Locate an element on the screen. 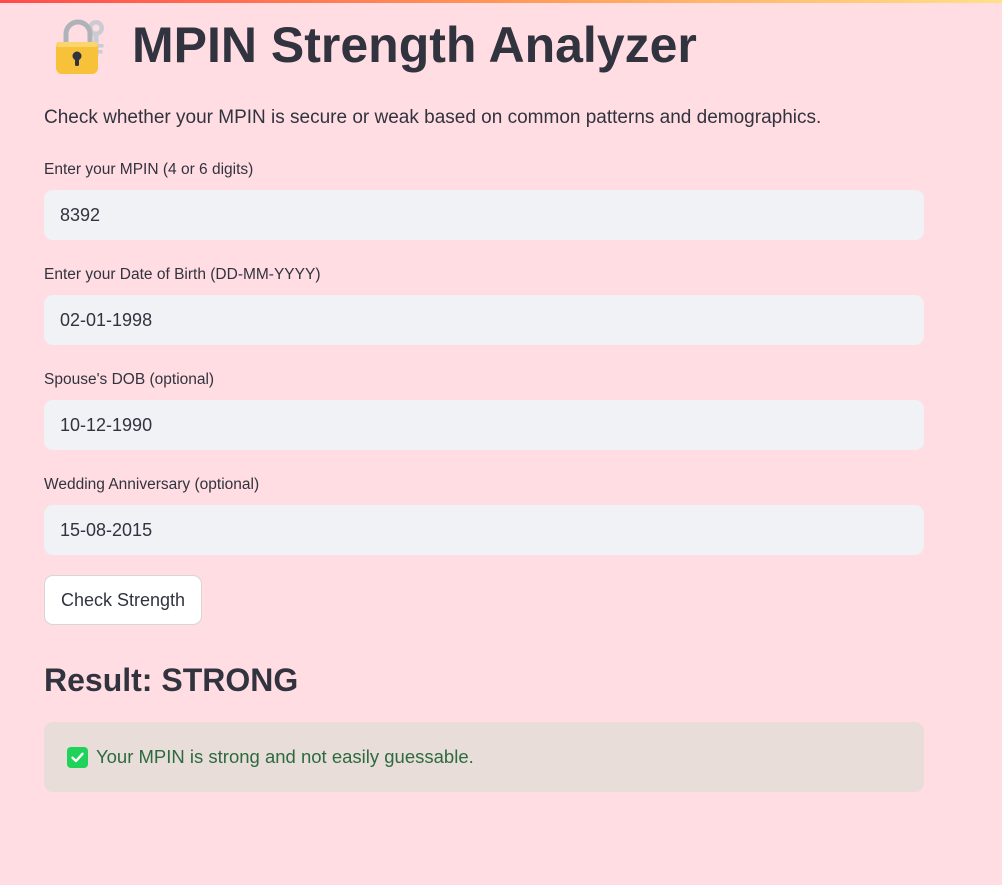  spouse-dob-field-group: Spouse's DOB (optional) is located at coordinates (484, 410).